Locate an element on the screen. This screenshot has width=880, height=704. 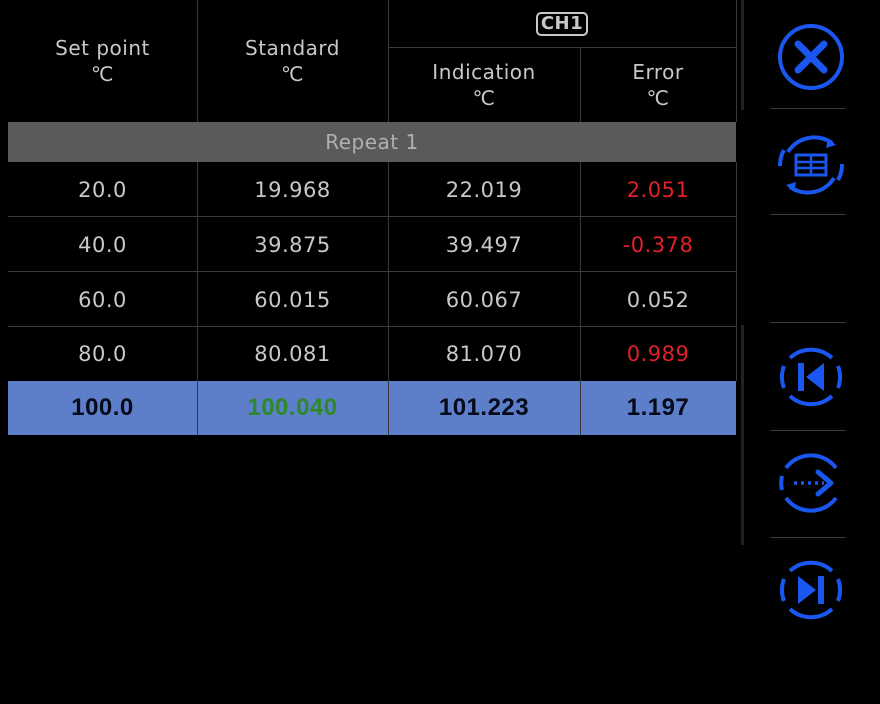
table-refresh-icon is located at coordinates (811, 165).